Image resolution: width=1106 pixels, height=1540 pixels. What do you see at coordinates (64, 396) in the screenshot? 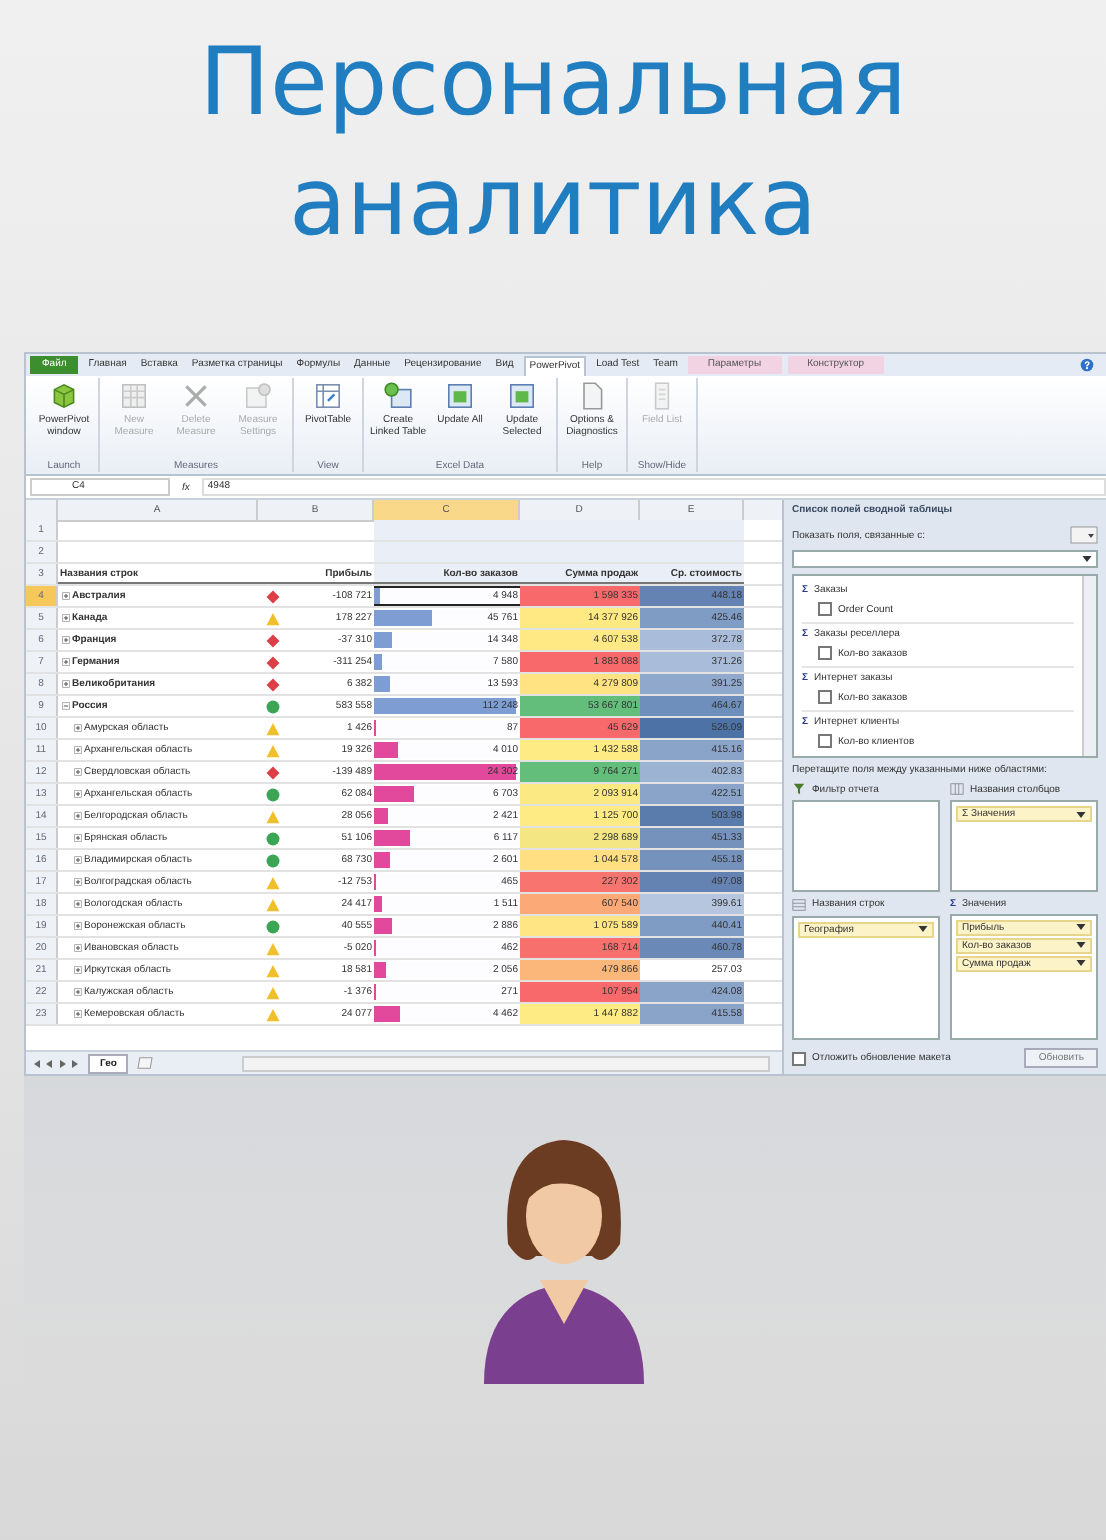
I see `cube-icon` at bounding box center [64, 396].